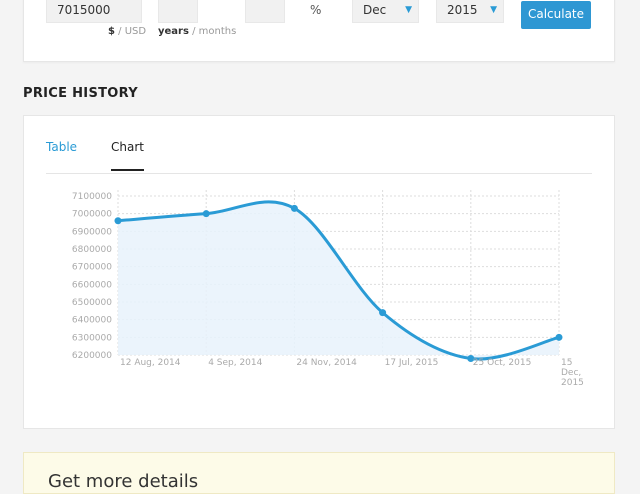  Describe the element at coordinates (572, 373) in the screenshot. I see `x-tick-label: 15 Dec, 2015` at that location.